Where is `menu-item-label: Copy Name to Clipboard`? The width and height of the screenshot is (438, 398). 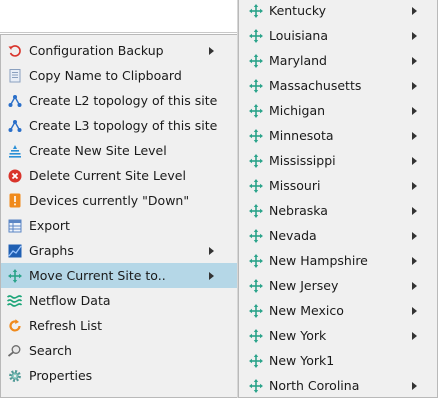
menu-item-label: Copy Name to Clipboard is located at coordinates (105, 75).